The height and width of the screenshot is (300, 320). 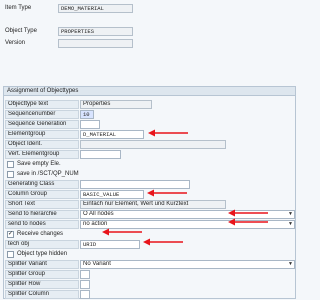 What do you see at coordinates (187, 264) in the screenshot?
I see `splitter-variant-dropdown: No Variant ▼` at bounding box center [187, 264].